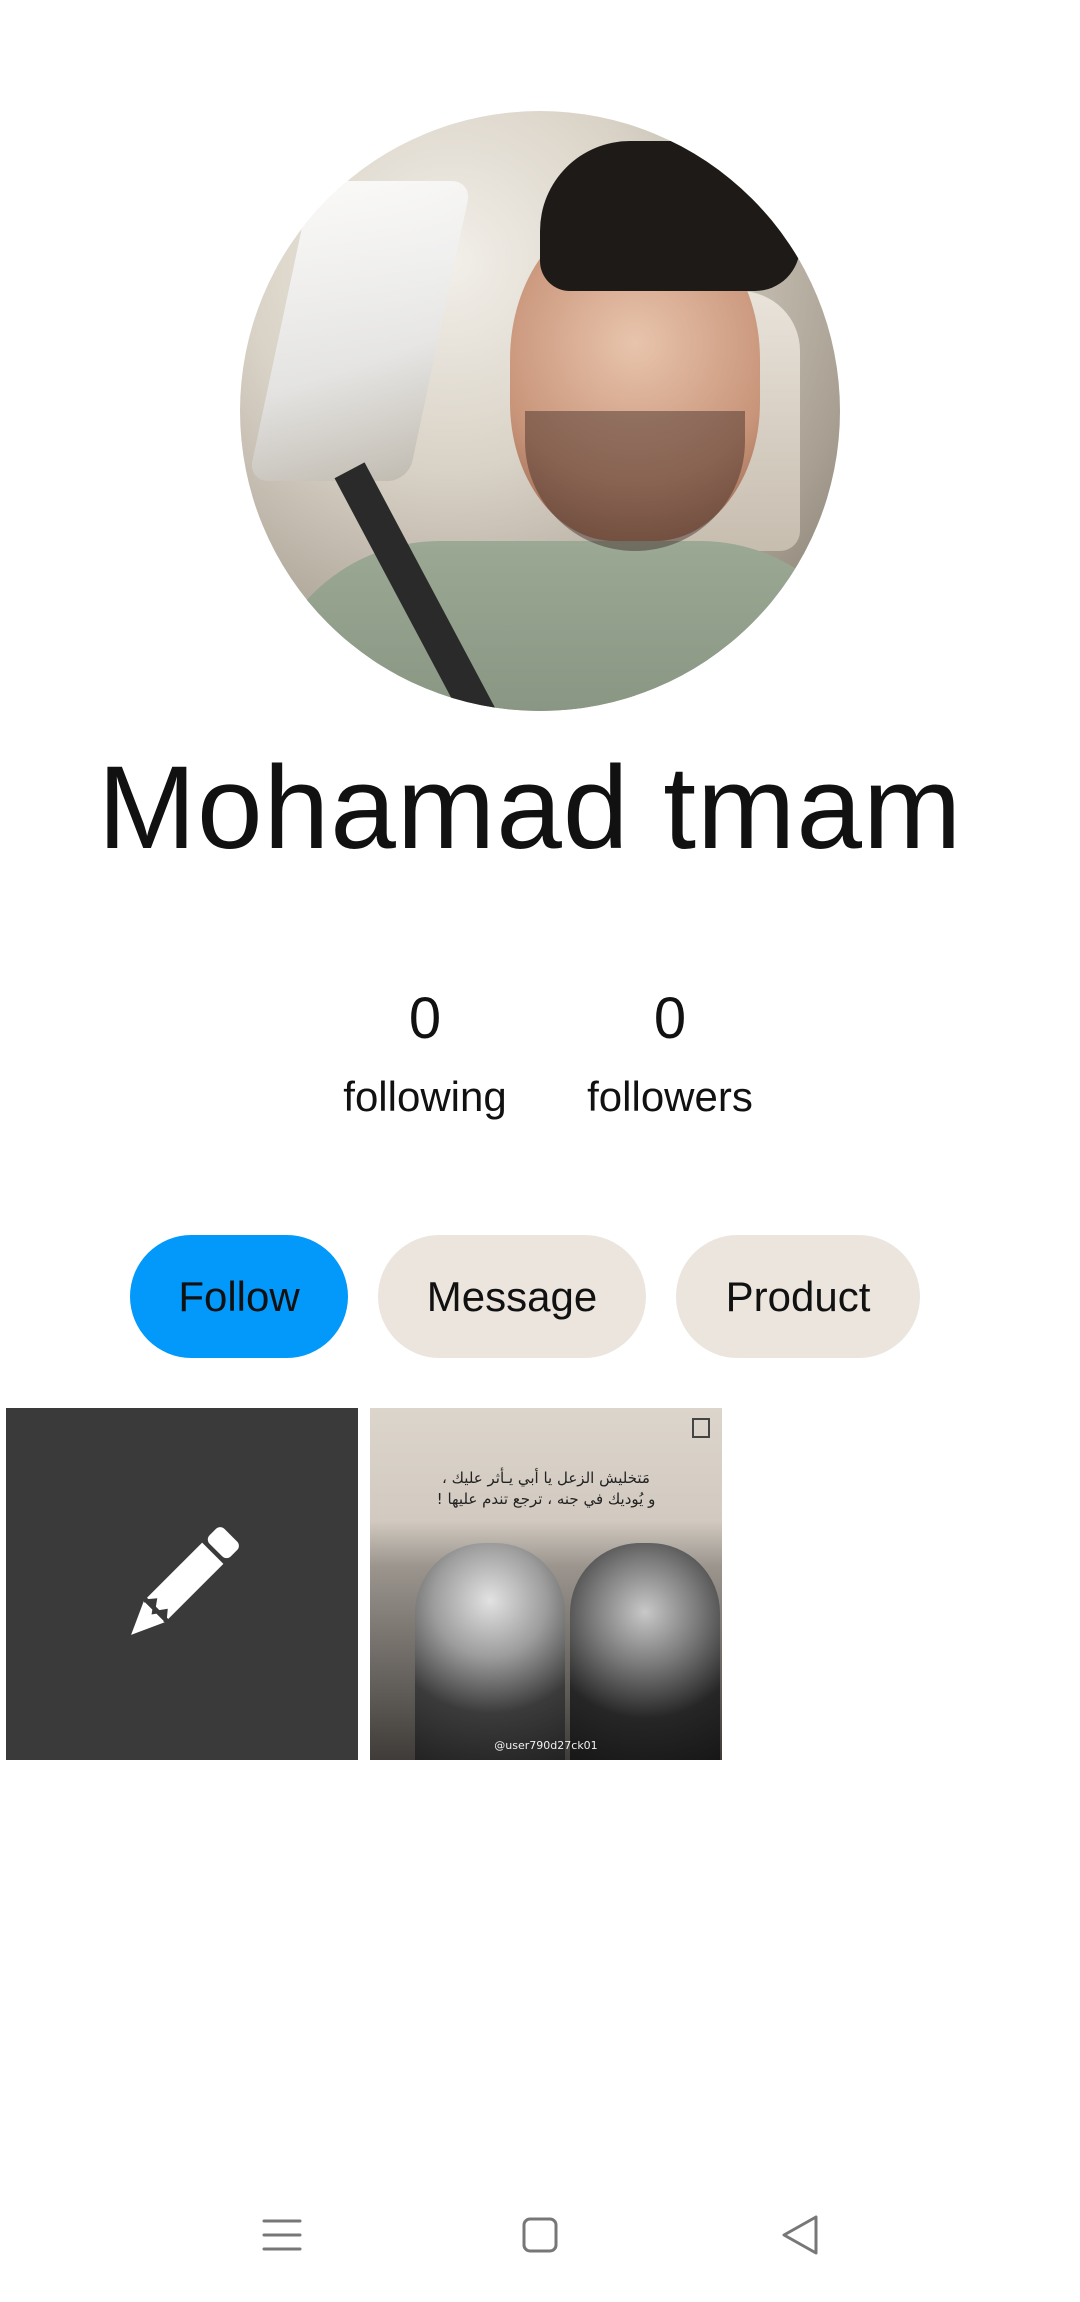  I want to click on following-stat: 0 following, so click(425, 1054).